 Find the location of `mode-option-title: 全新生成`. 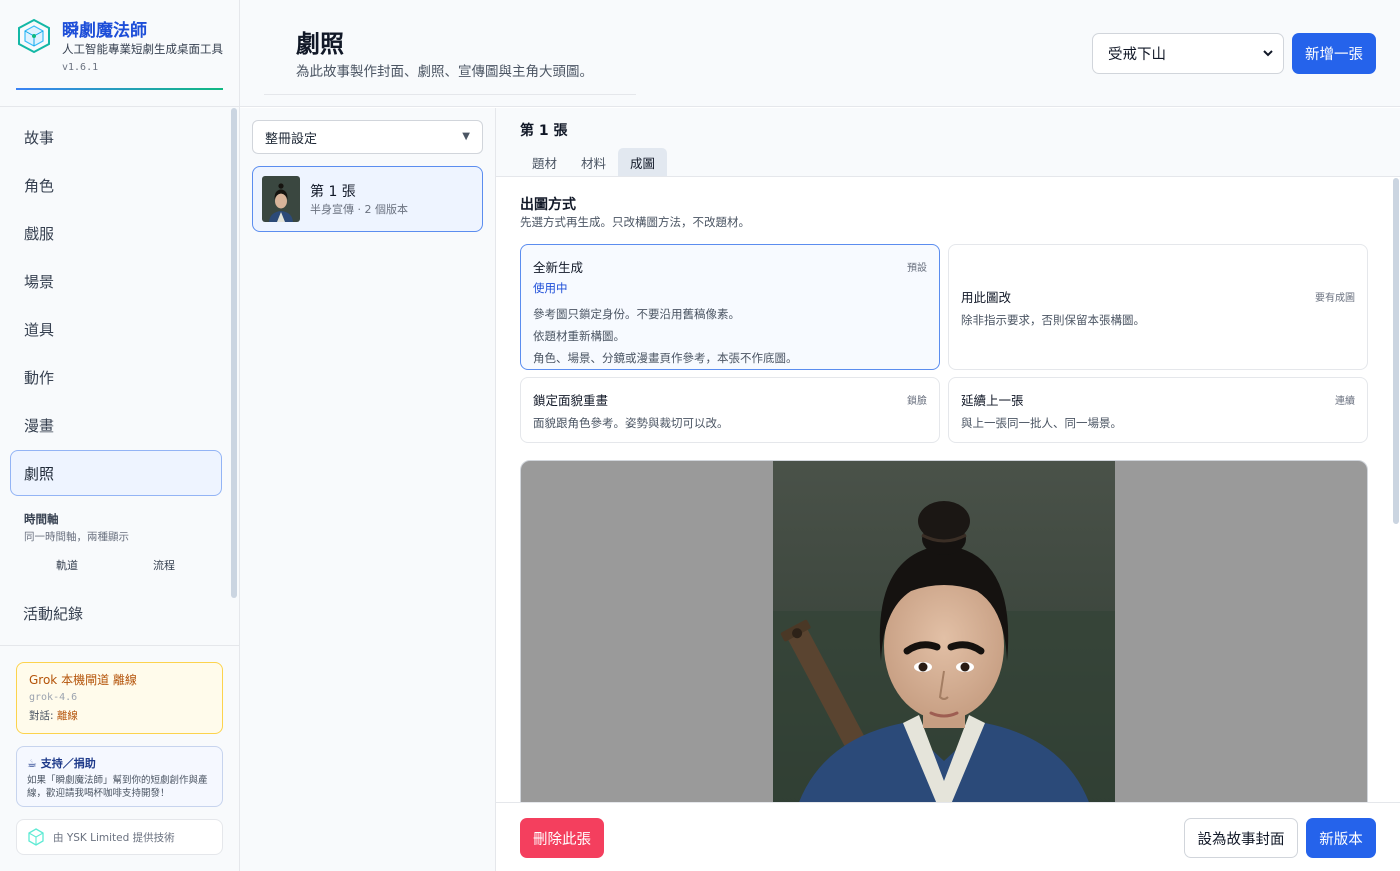

mode-option-title: 全新生成 is located at coordinates (558, 267).